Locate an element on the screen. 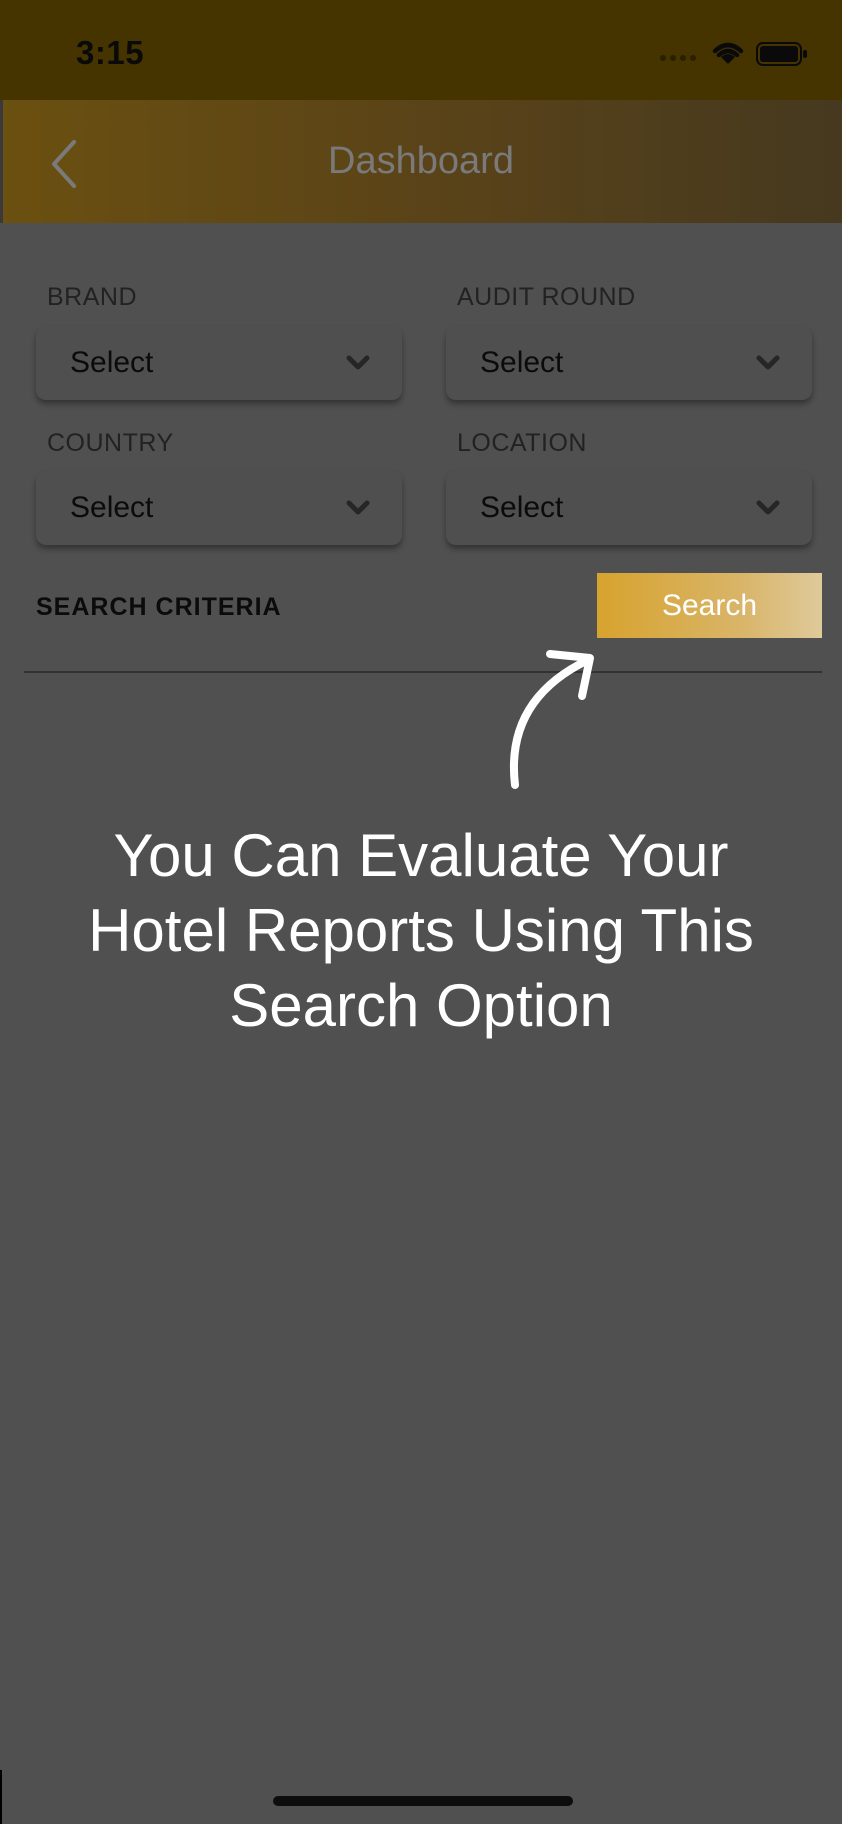 Image resolution: width=842 pixels, height=1824 pixels. tip-line-2: Hotel Reports Using This is located at coordinates (421, 930).